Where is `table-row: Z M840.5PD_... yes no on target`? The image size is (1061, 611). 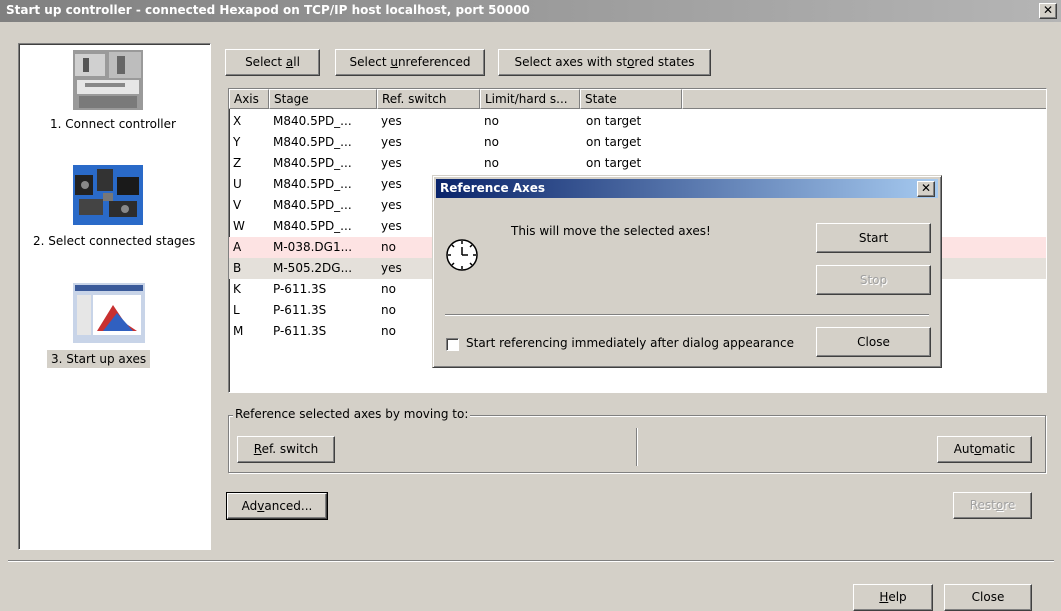
table-row: Z M840.5PD_... yes no on target is located at coordinates (637, 163).